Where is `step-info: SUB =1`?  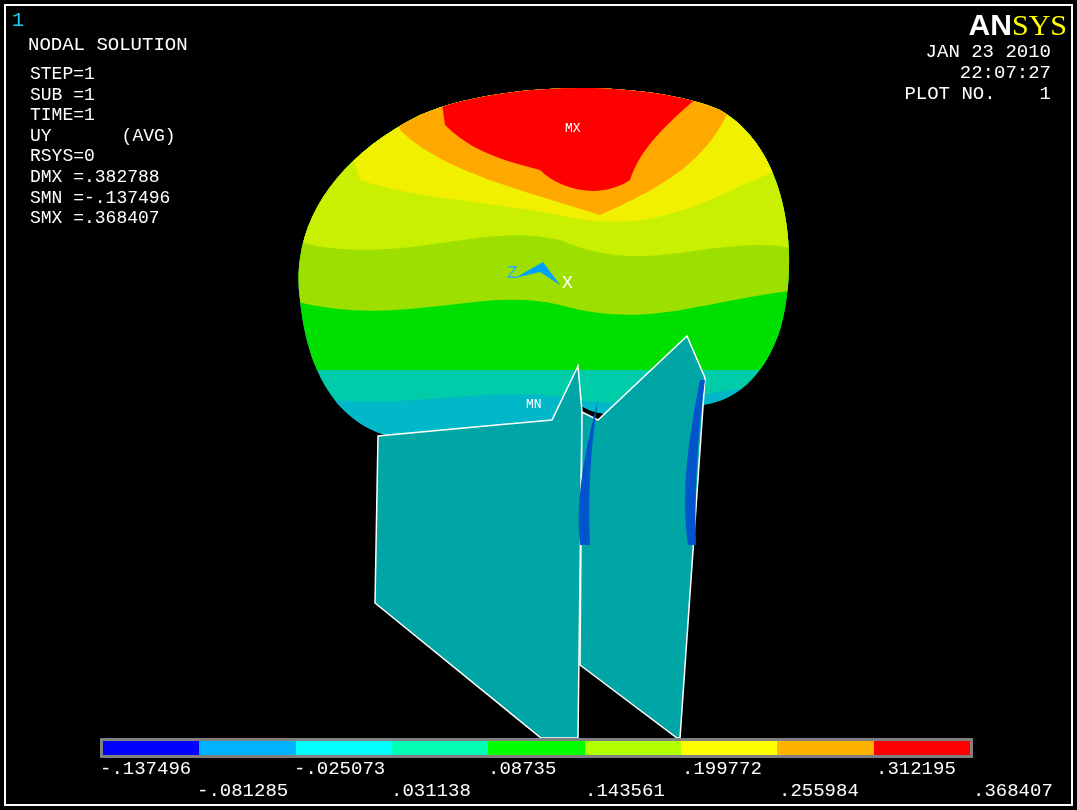
step-info: SUB =1 is located at coordinates (62, 95).